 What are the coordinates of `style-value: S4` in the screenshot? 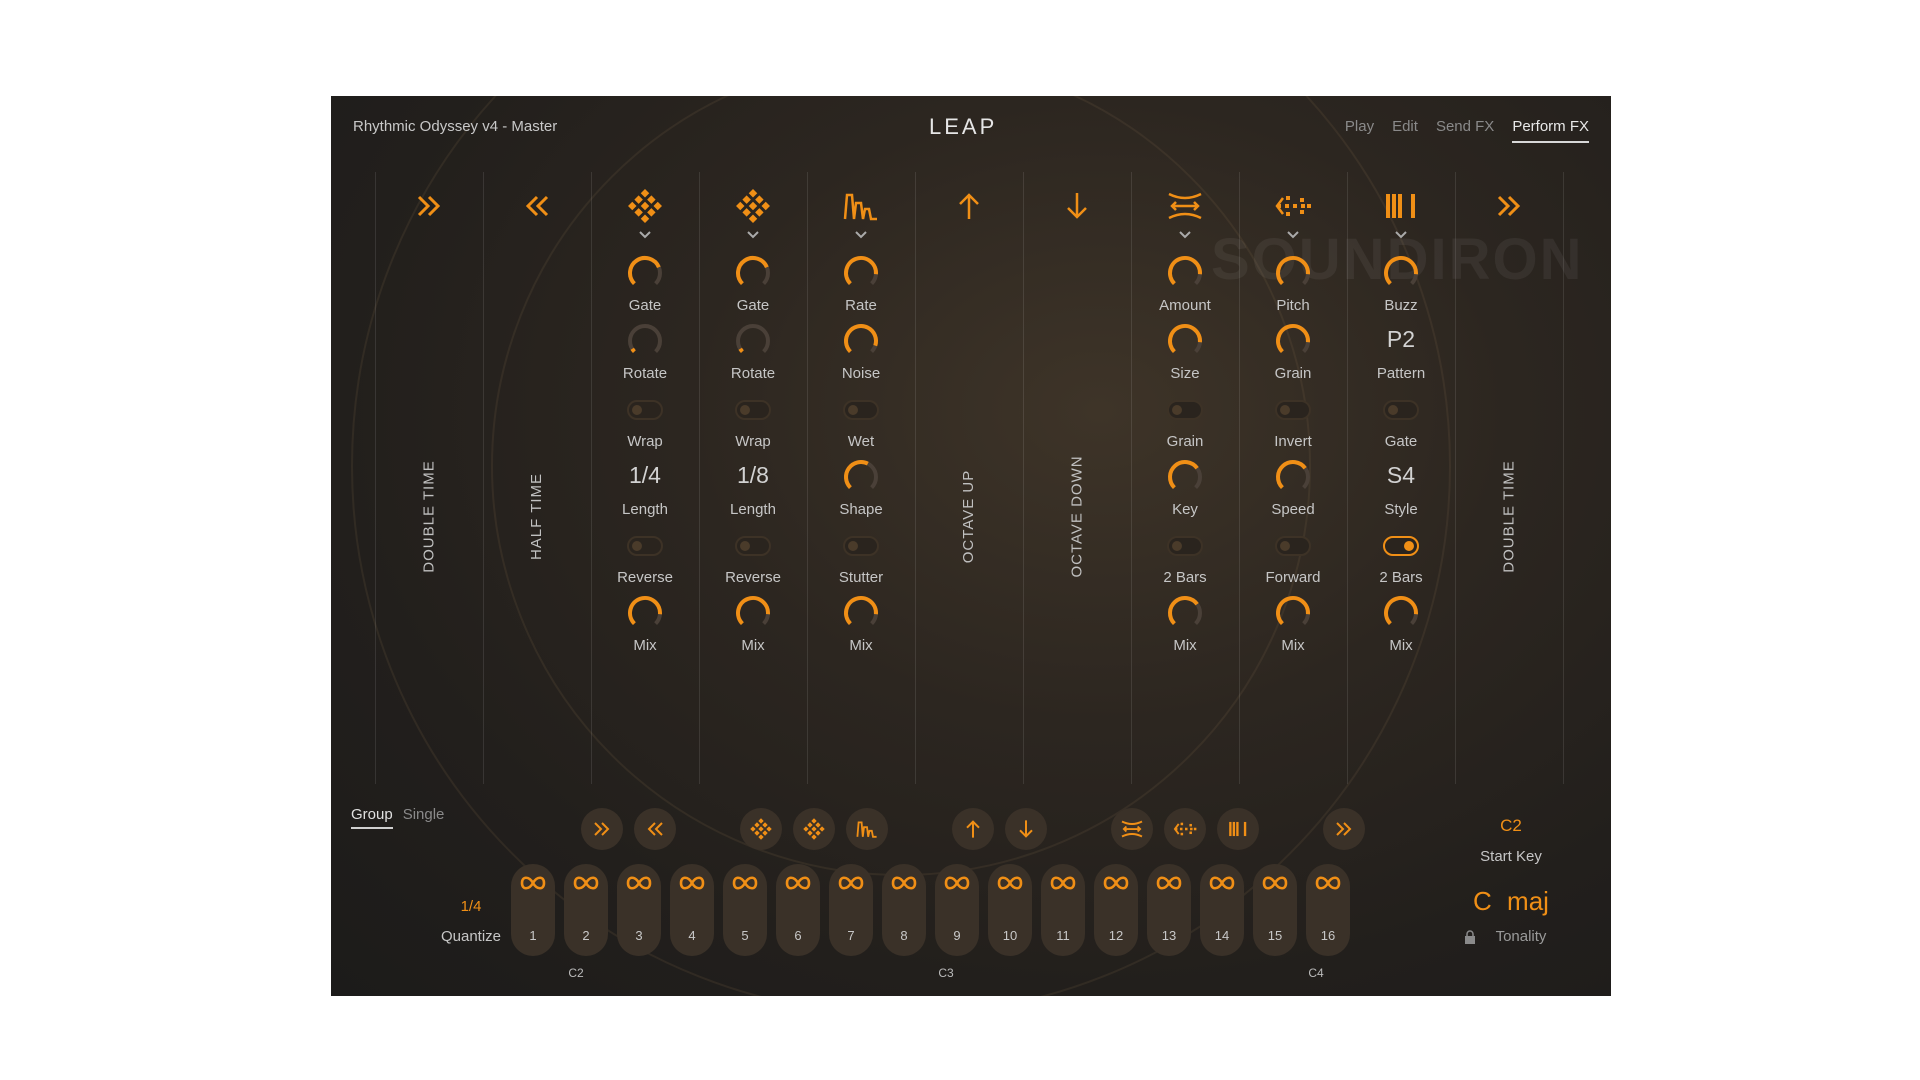 It's located at (1401, 475).